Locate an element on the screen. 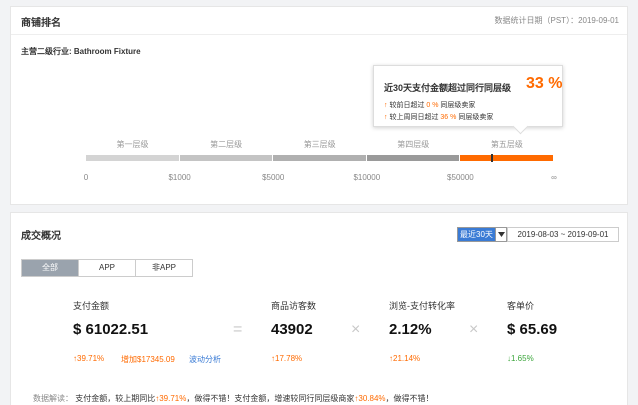 This screenshot has height=405, width=638. visitors-value: 43902 is located at coordinates (292, 329).